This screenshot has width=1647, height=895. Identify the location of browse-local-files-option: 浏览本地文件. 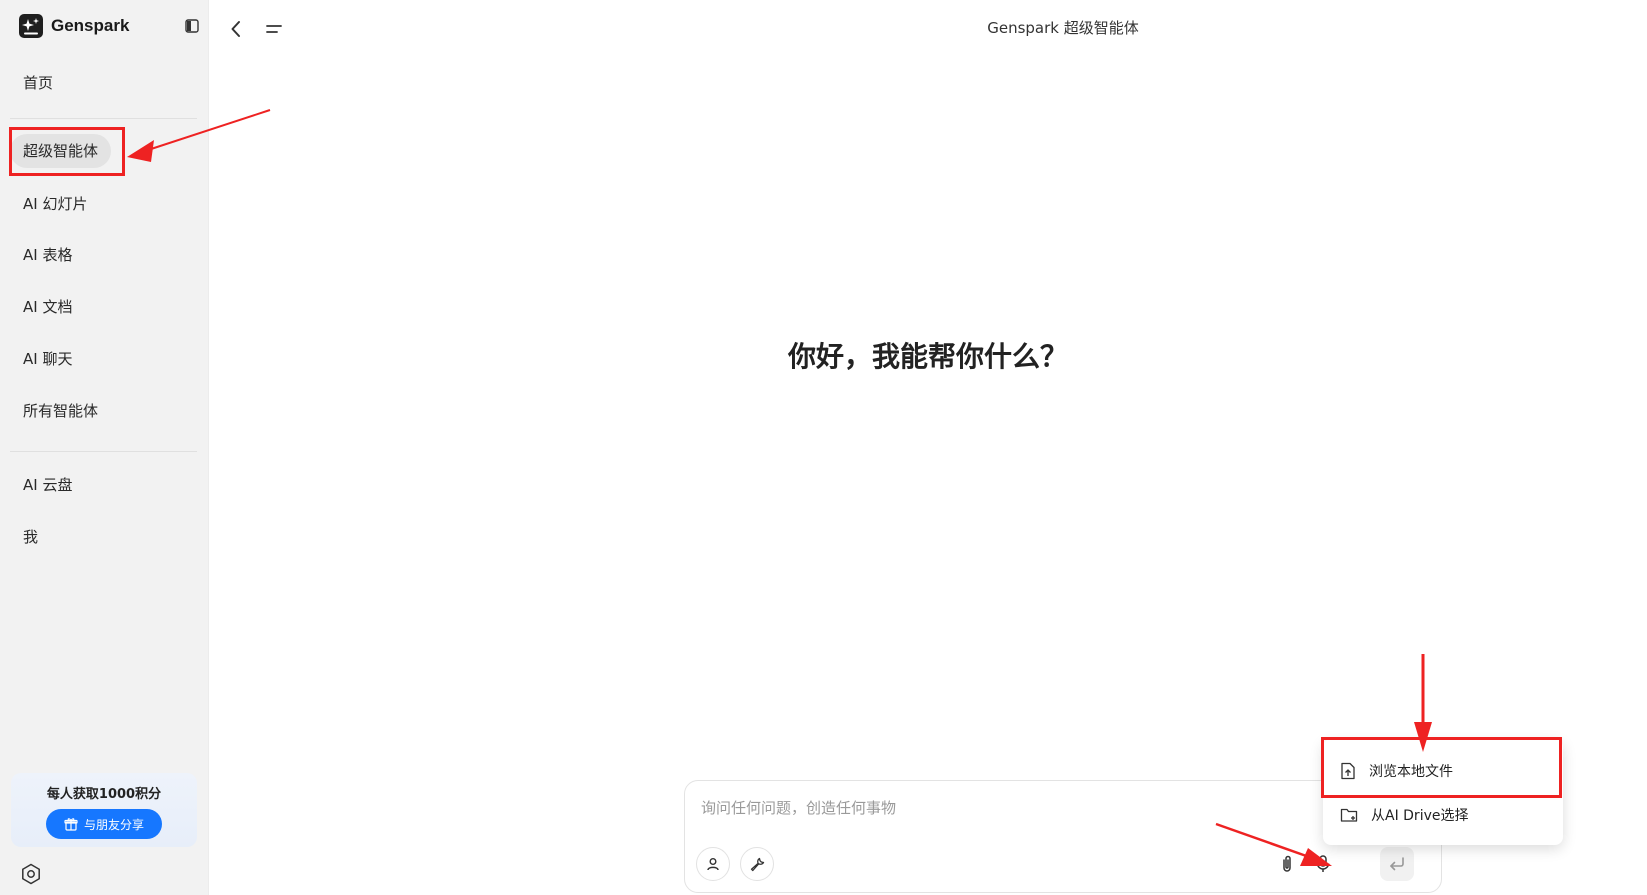
(1443, 771).